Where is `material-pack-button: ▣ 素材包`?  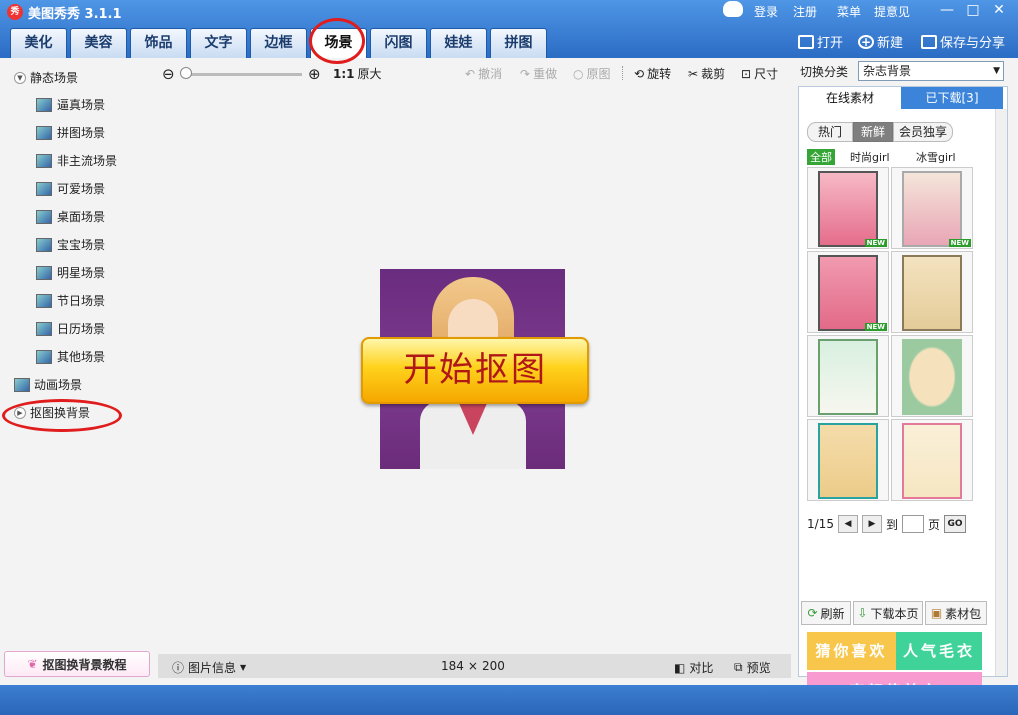 material-pack-button: ▣ 素材包 is located at coordinates (956, 613).